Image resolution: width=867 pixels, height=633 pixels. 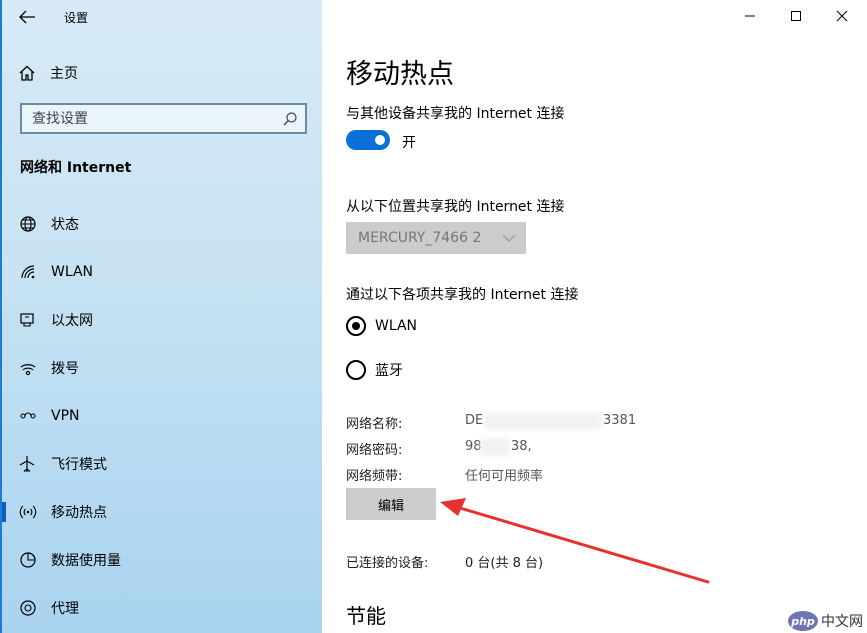 What do you see at coordinates (368, 140) in the screenshot?
I see `hotspot-toggle` at bounding box center [368, 140].